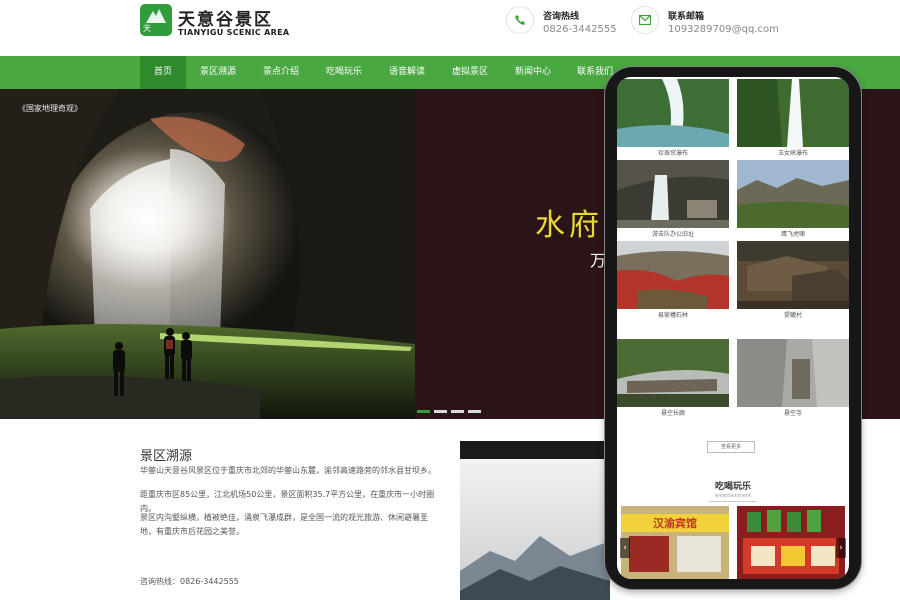 The image size is (900, 600). I want to click on site-logo: 天 天意谷景区 TIANYIGU SCENIC AREA, so click(214, 21).